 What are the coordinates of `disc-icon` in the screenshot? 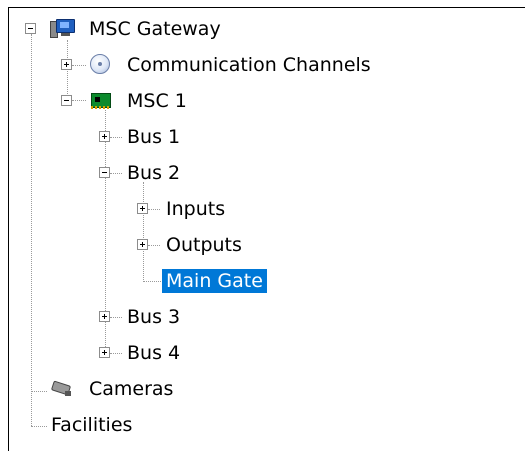 It's located at (100, 64).